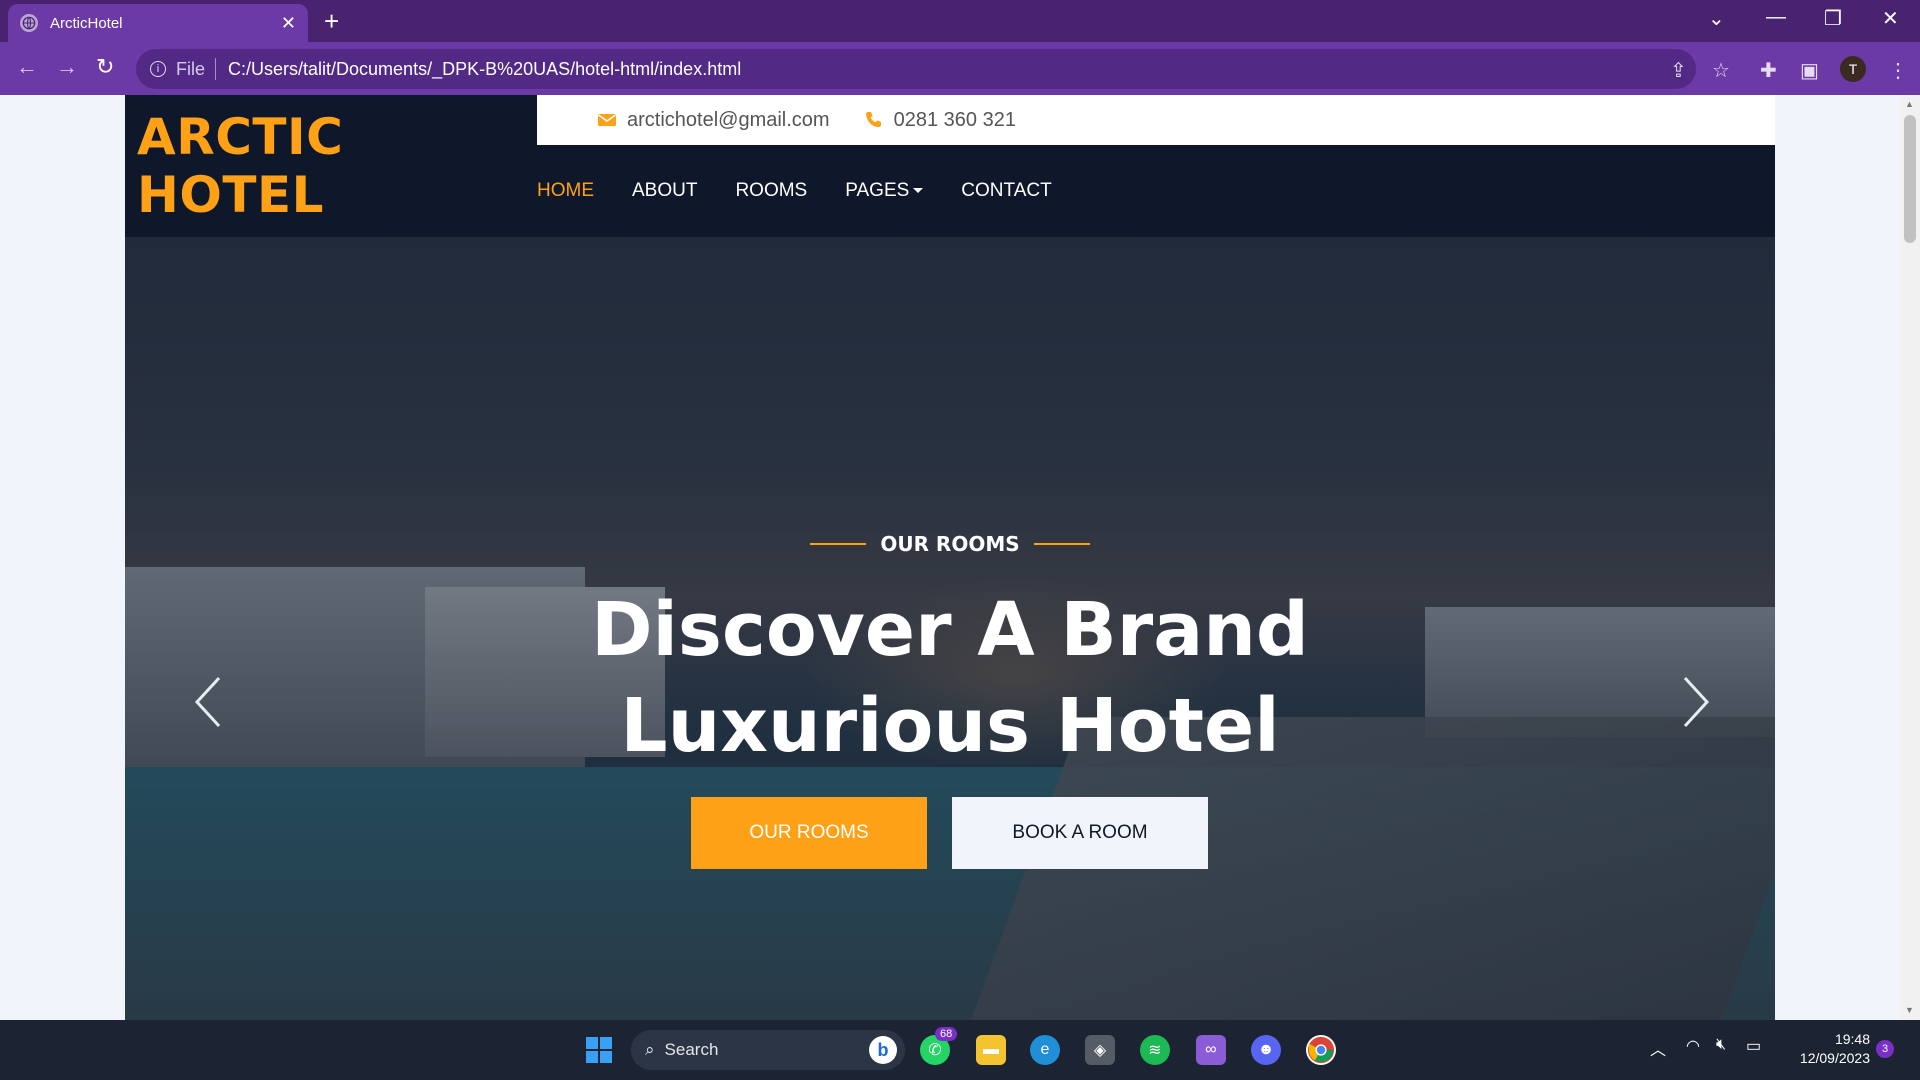  Describe the element at coordinates (607, 120) in the screenshot. I see `envelope-icon` at that location.